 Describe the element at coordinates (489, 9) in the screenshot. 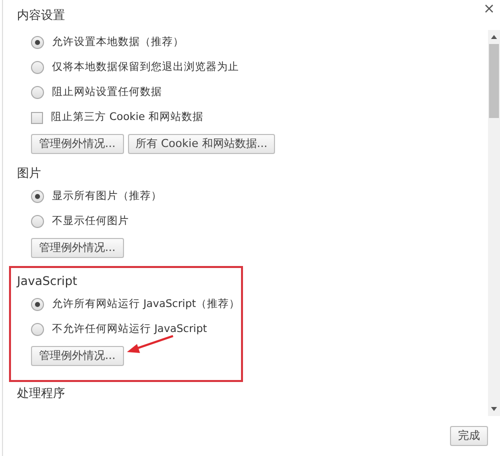

I see `close-button: ×` at that location.